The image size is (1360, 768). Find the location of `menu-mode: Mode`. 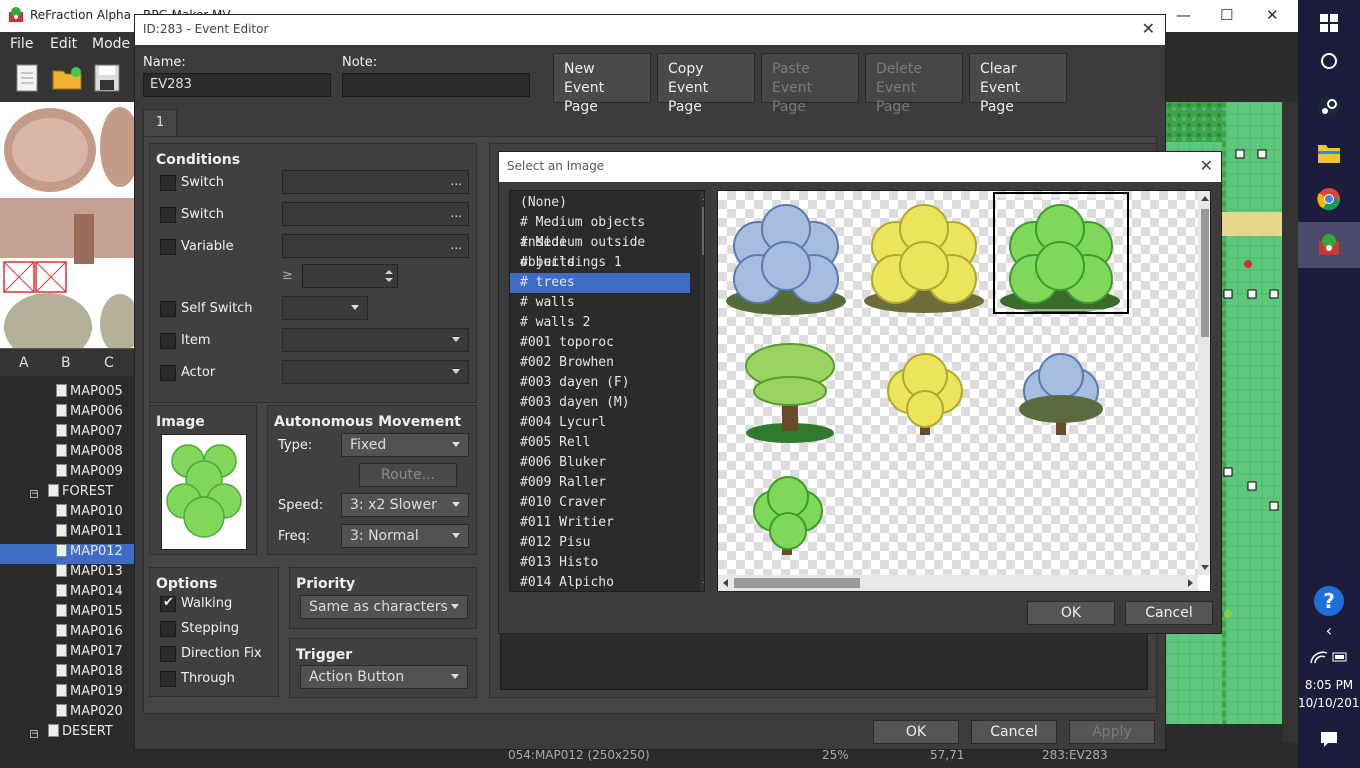

menu-mode: Mode is located at coordinates (111, 44).